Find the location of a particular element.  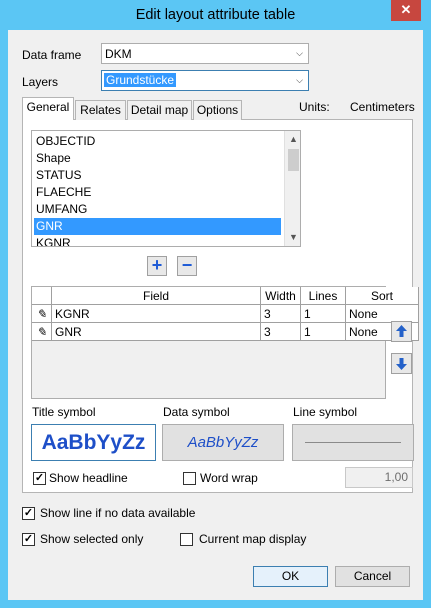

list-item: STATUS is located at coordinates (157, 175).